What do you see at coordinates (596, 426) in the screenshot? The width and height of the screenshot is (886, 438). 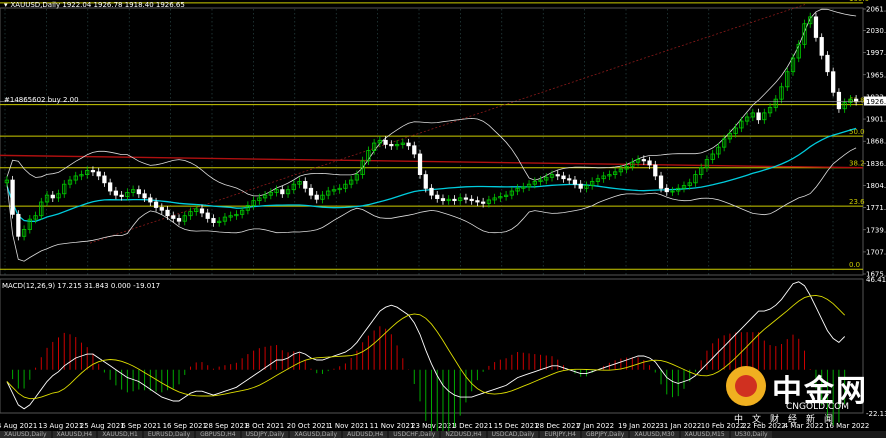 I see `x-tick-label: 7 Jan 2022` at bounding box center [596, 426].